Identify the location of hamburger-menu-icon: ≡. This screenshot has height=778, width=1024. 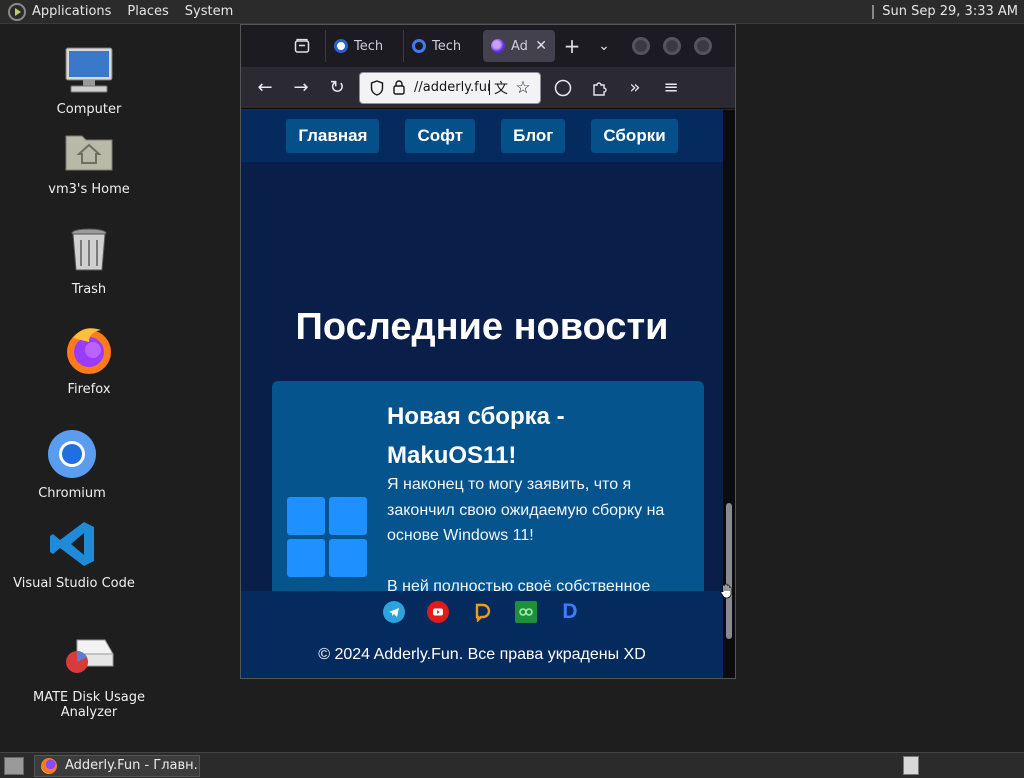
(671, 88).